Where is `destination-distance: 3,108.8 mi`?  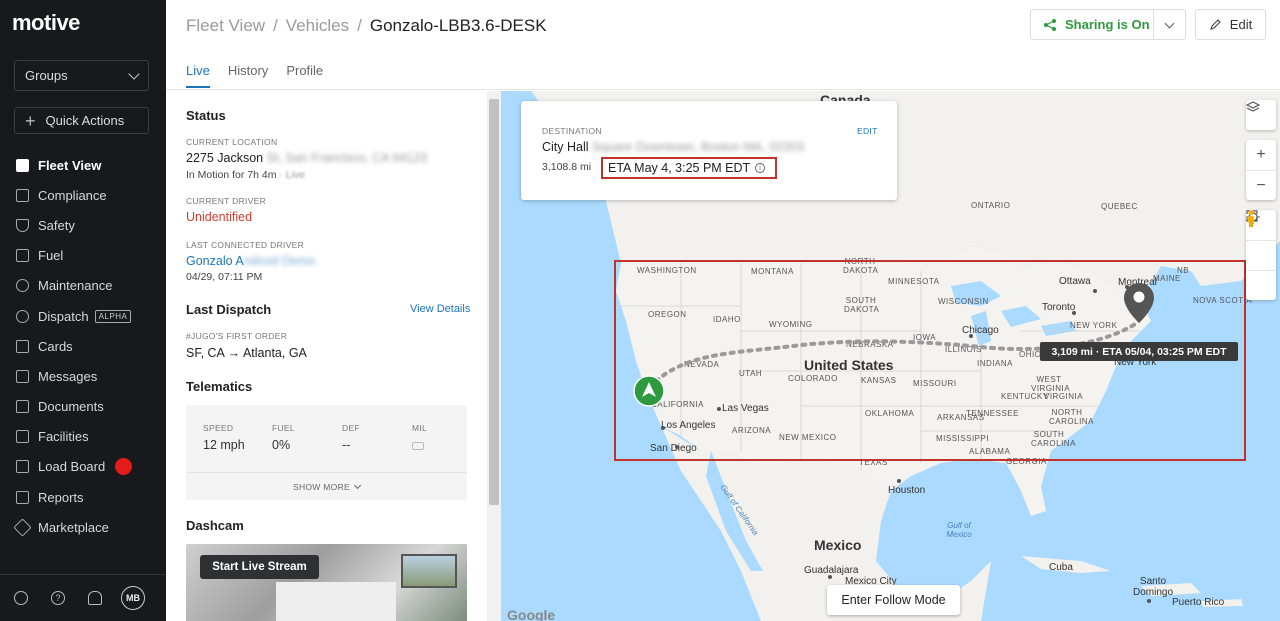 destination-distance: 3,108.8 mi is located at coordinates (567, 167).